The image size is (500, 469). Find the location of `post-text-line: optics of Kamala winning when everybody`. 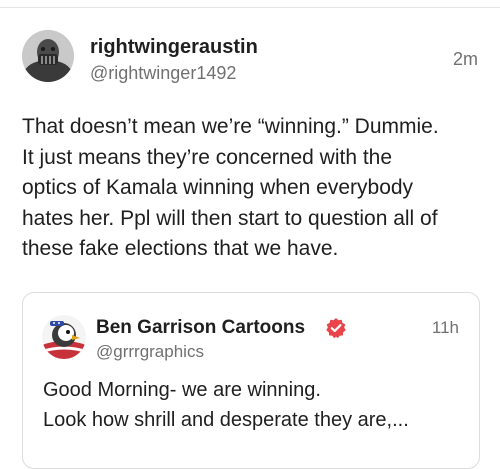

post-text-line: optics of Kamala winning when everybody is located at coordinates (218, 187).